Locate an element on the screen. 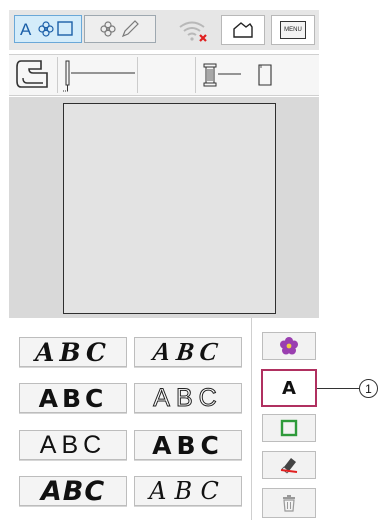 This screenshot has height=520, width=389. letter-a-flower-frame-icon: A is located at coordinates (46, 29).